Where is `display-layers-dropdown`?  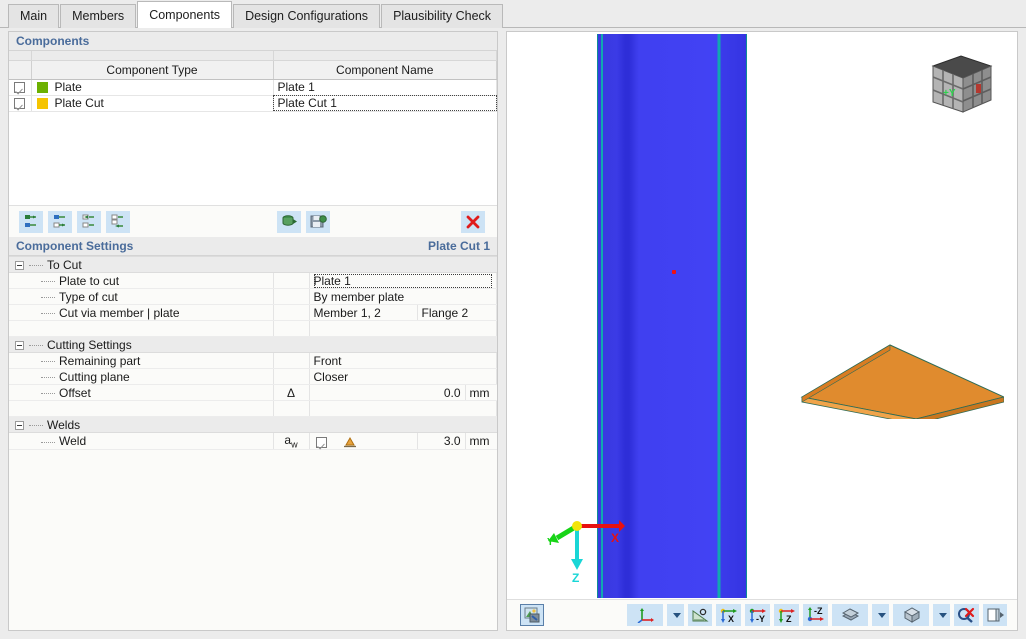 display-layers-dropdown is located at coordinates (880, 615).